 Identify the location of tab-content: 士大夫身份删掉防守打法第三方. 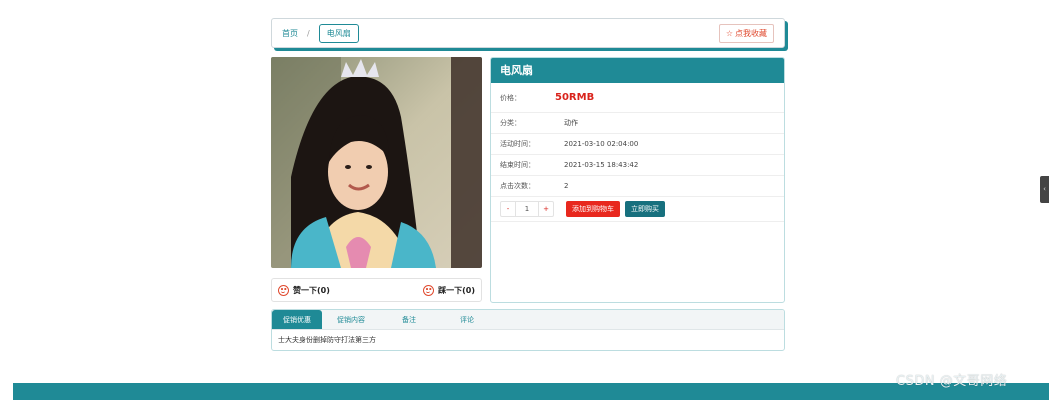
(327, 340).